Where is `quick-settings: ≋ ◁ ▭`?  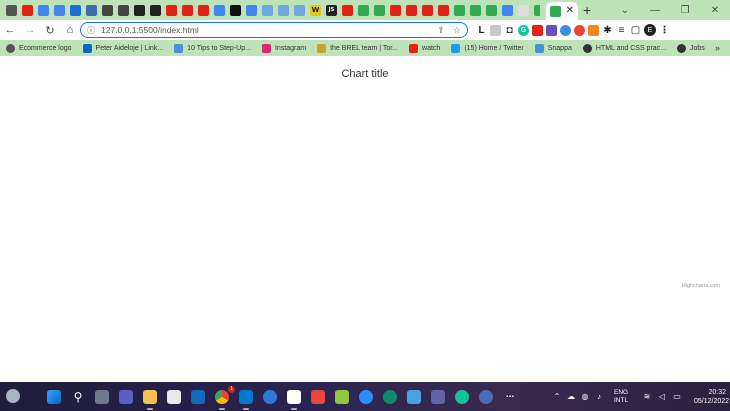 quick-settings: ≋ ◁ ▭ is located at coordinates (662, 396).